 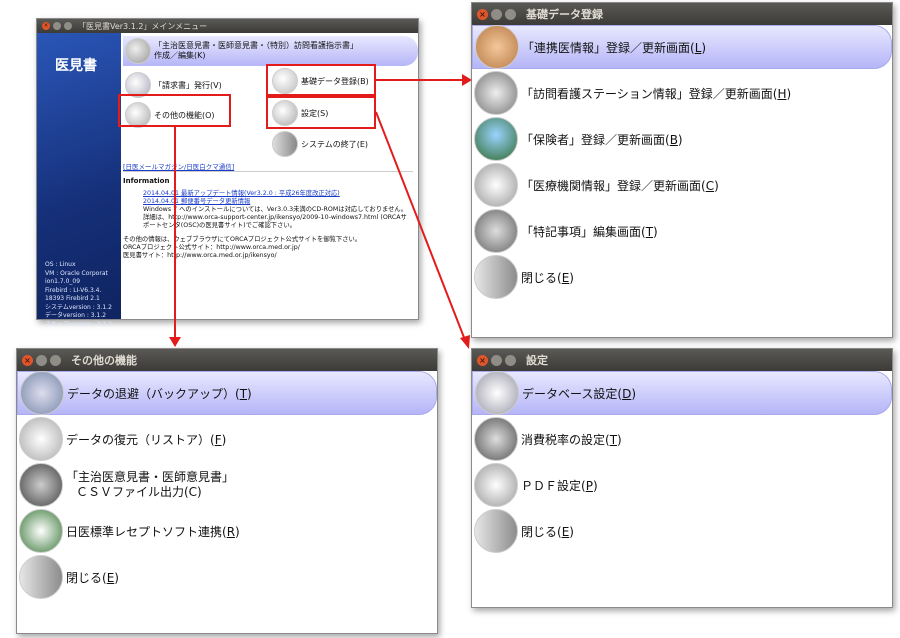 I want to click on calculator-icon, so click(x=496, y=439).